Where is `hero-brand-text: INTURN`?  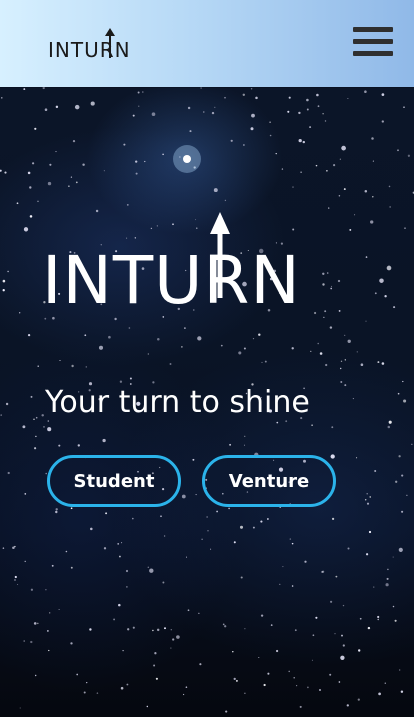 hero-brand-text: INTURN is located at coordinates (171, 280).